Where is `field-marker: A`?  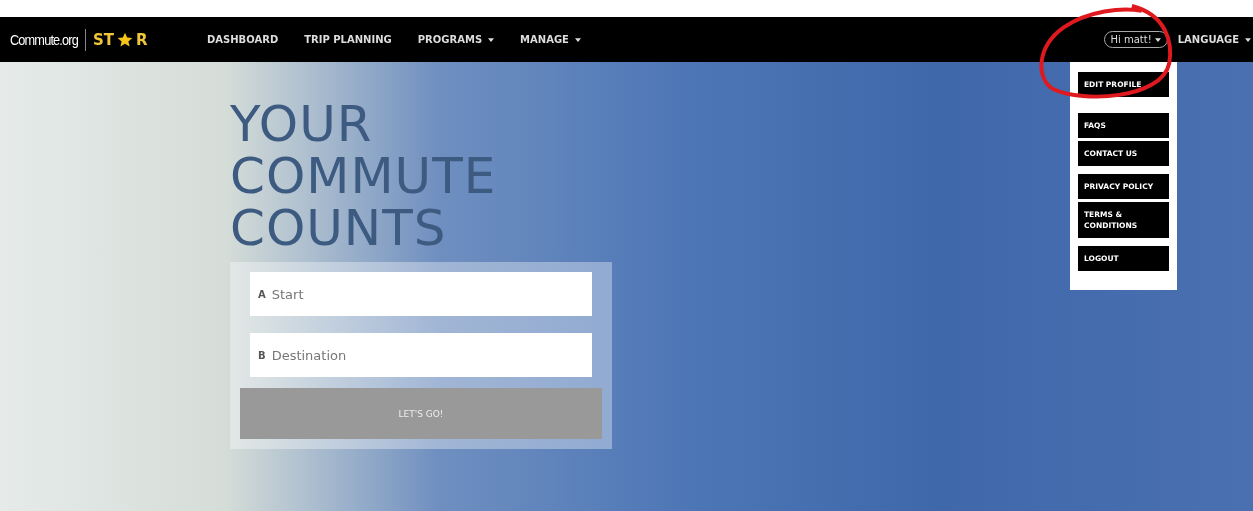
field-marker: A is located at coordinates (262, 294).